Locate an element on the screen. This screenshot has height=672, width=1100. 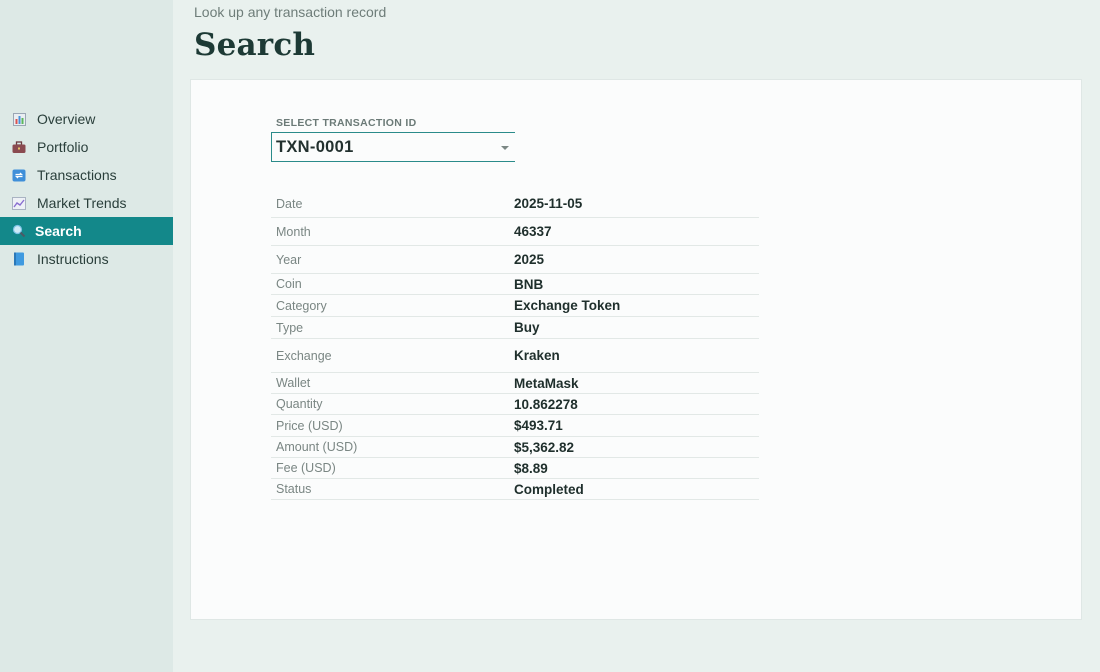
table-row: Year 2025 is located at coordinates (515, 260).